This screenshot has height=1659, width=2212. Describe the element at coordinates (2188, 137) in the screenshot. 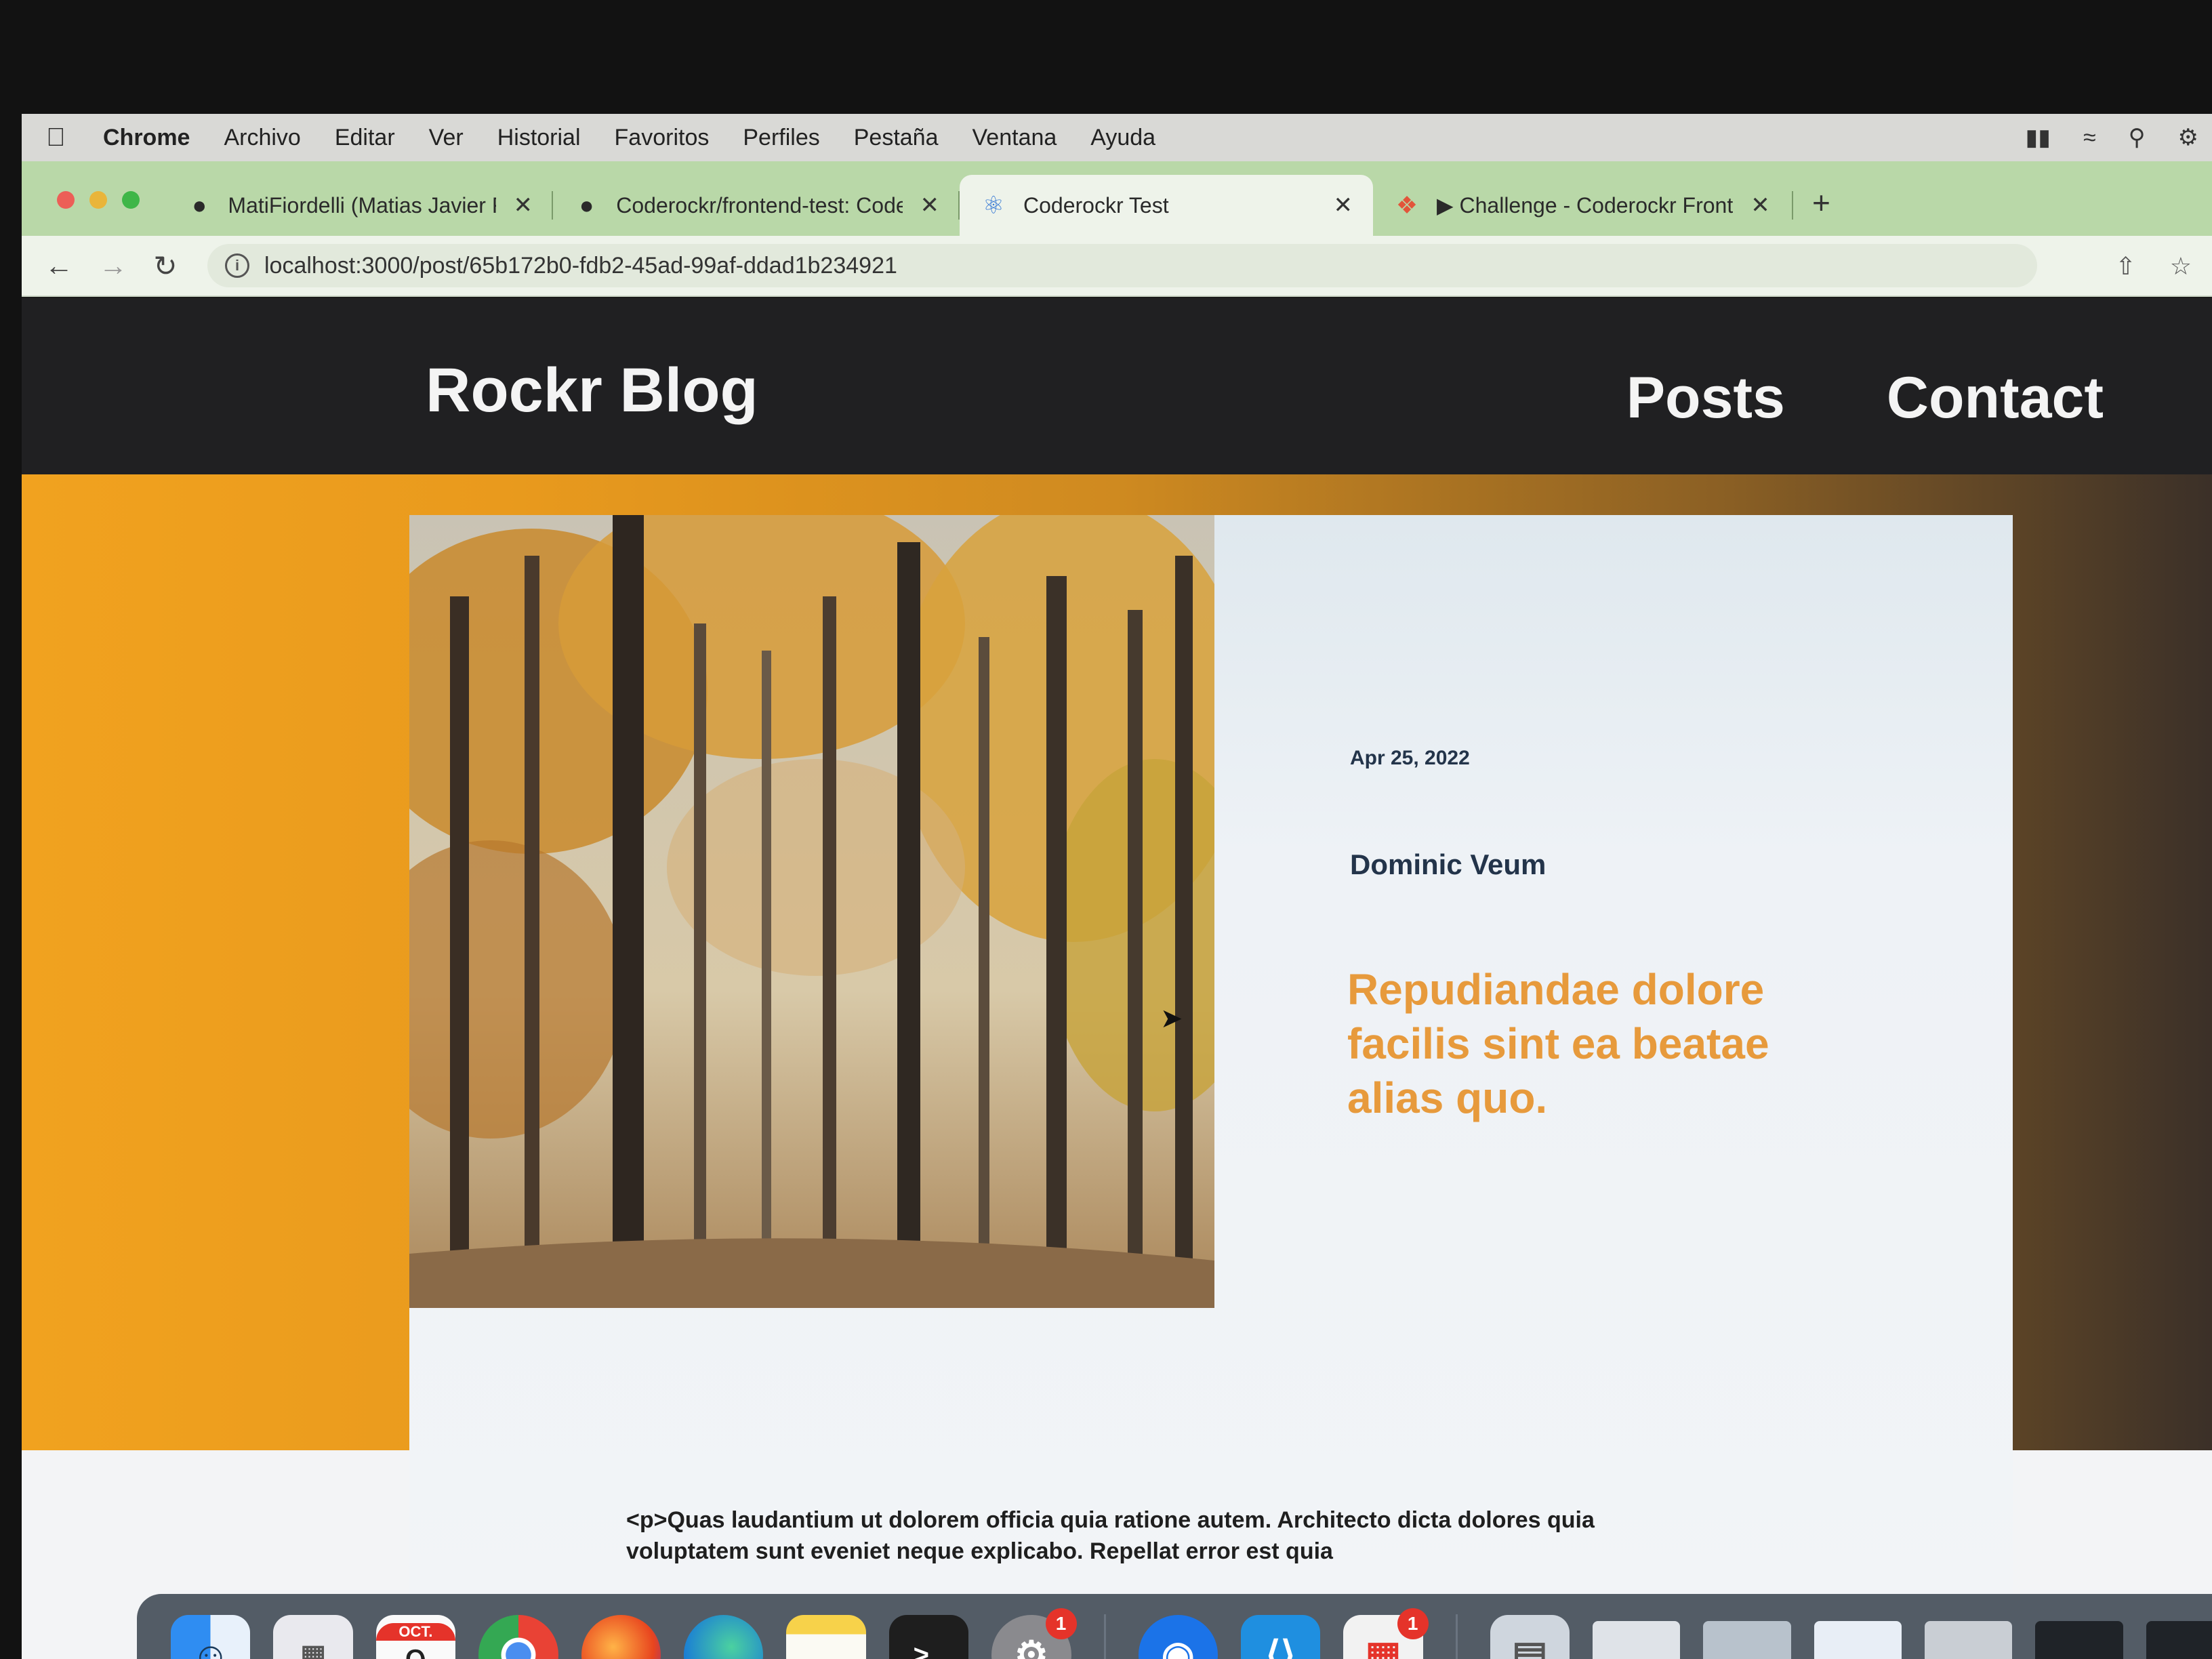

I see `control-center-icon: ⚙` at that location.